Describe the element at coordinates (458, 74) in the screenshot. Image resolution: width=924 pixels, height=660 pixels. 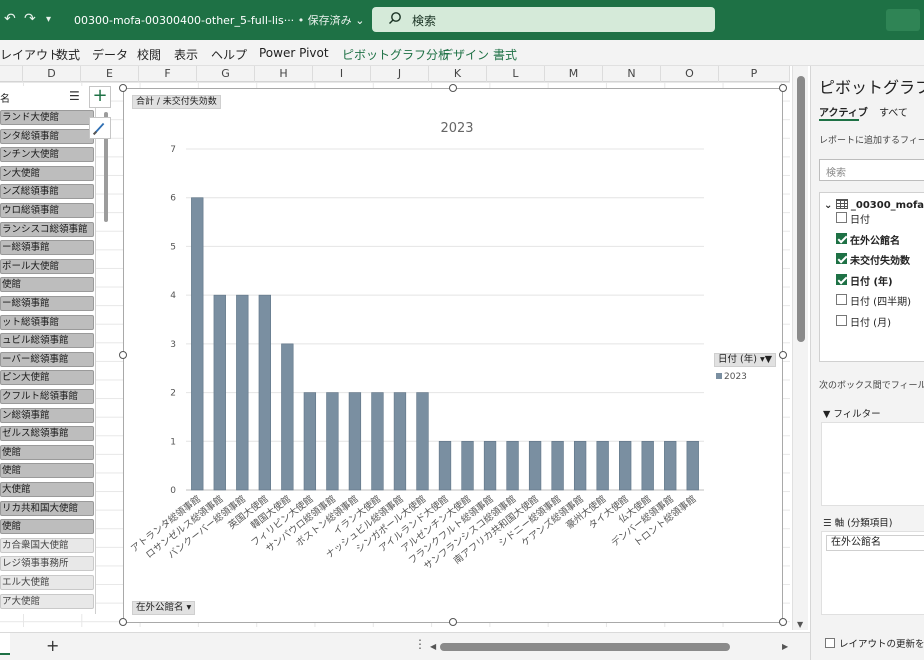
I see `column-header: K` at that location.